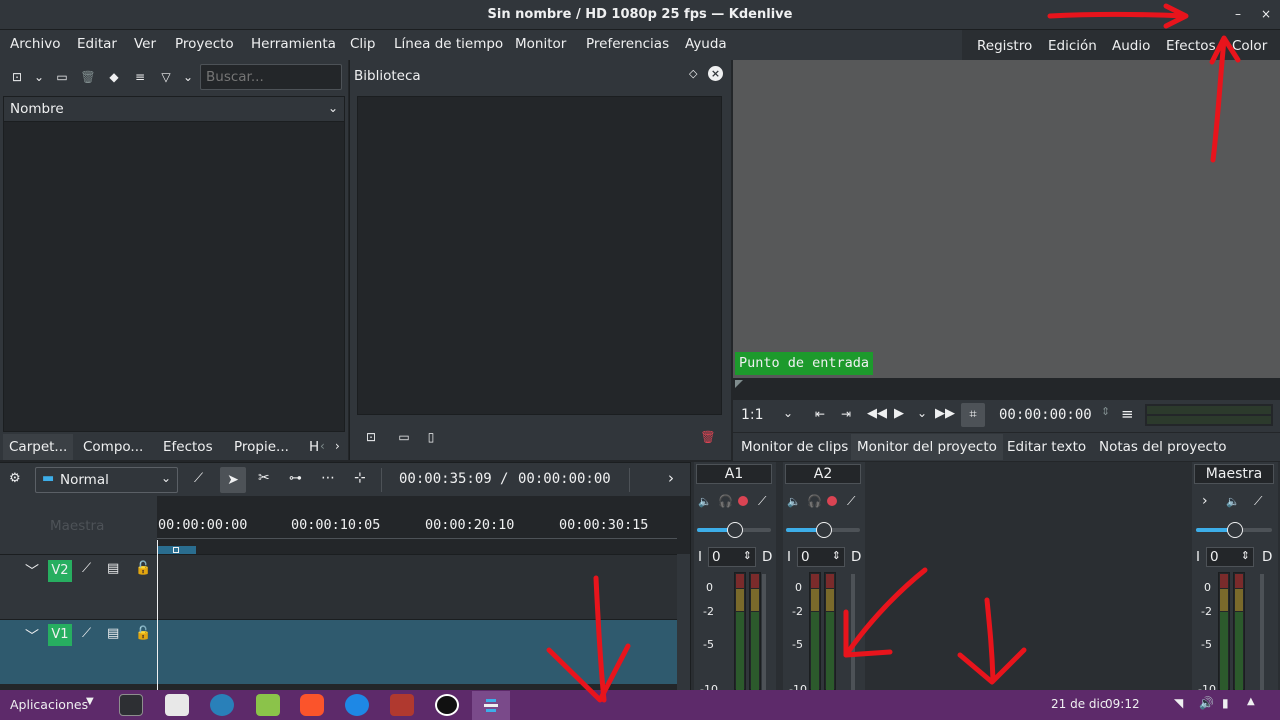 The image size is (1280, 720). Describe the element at coordinates (113, 568) in the screenshot. I see `track-video-v2-icon: ▤` at that location.